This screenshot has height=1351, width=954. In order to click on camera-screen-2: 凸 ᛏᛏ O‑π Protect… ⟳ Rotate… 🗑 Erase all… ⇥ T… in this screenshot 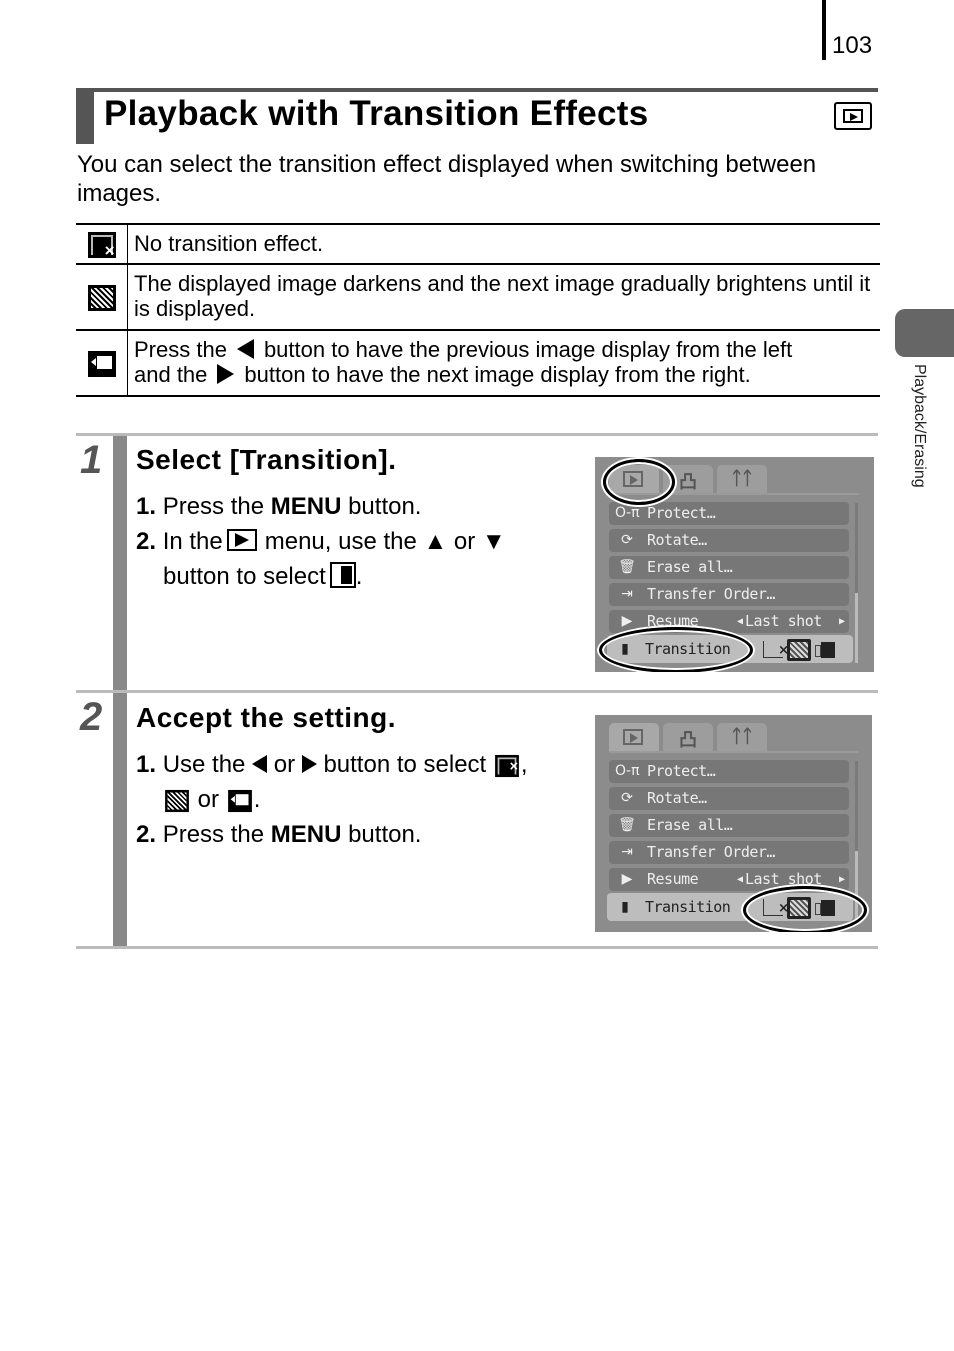, I will do `click(733, 823)`.